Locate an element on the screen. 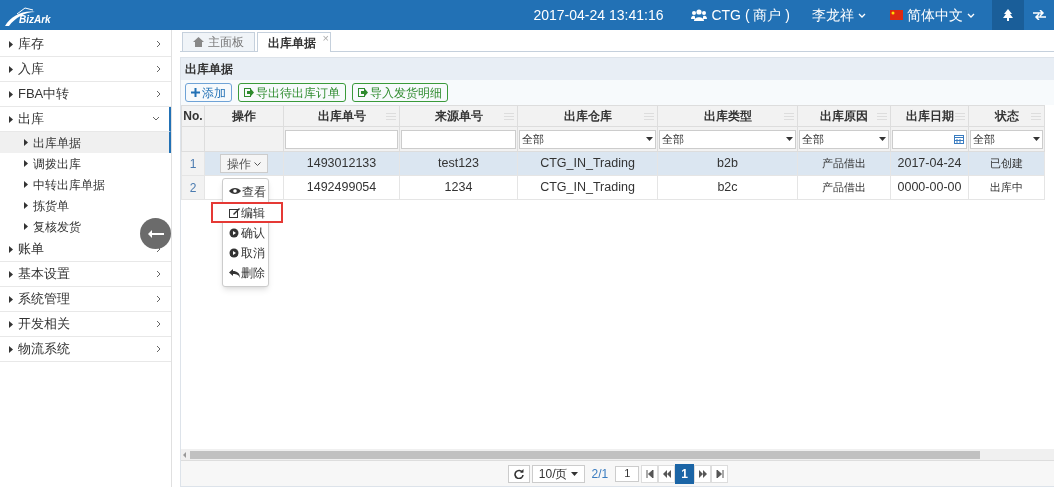 This screenshot has width=1054, height=487. menu-item: 取消 is located at coordinates (245, 253).